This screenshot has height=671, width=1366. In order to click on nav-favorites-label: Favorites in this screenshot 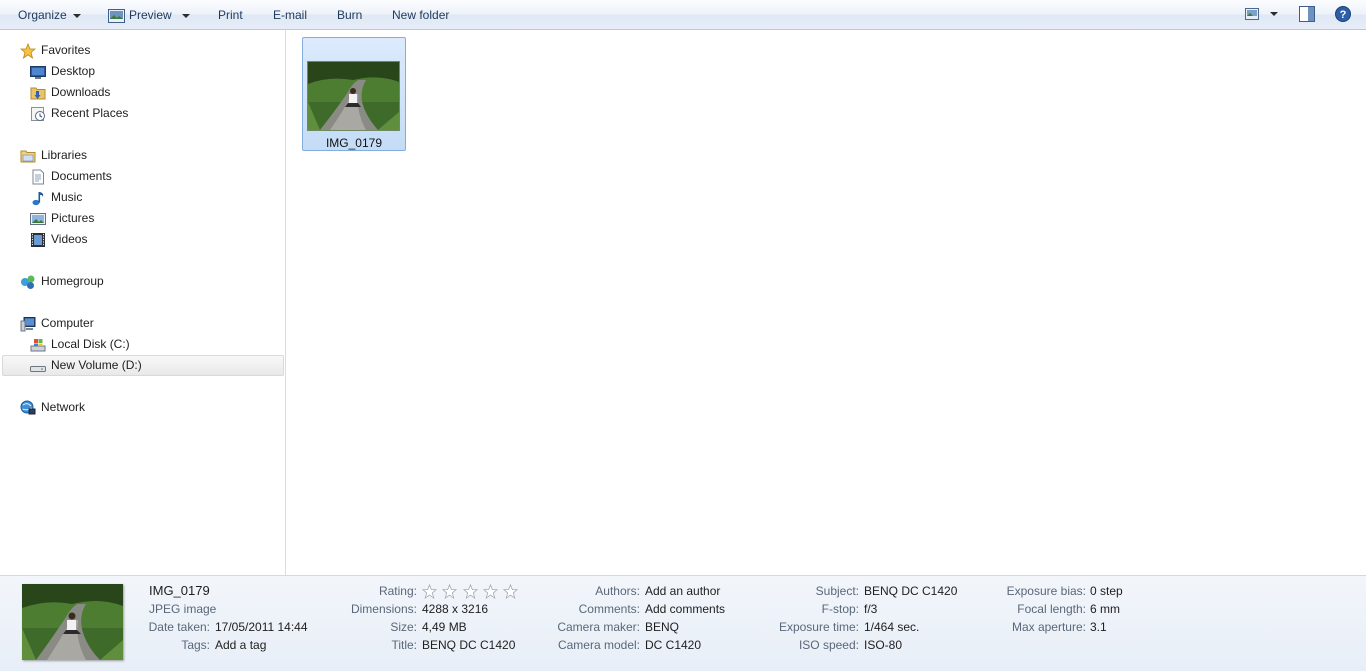, I will do `click(66, 50)`.